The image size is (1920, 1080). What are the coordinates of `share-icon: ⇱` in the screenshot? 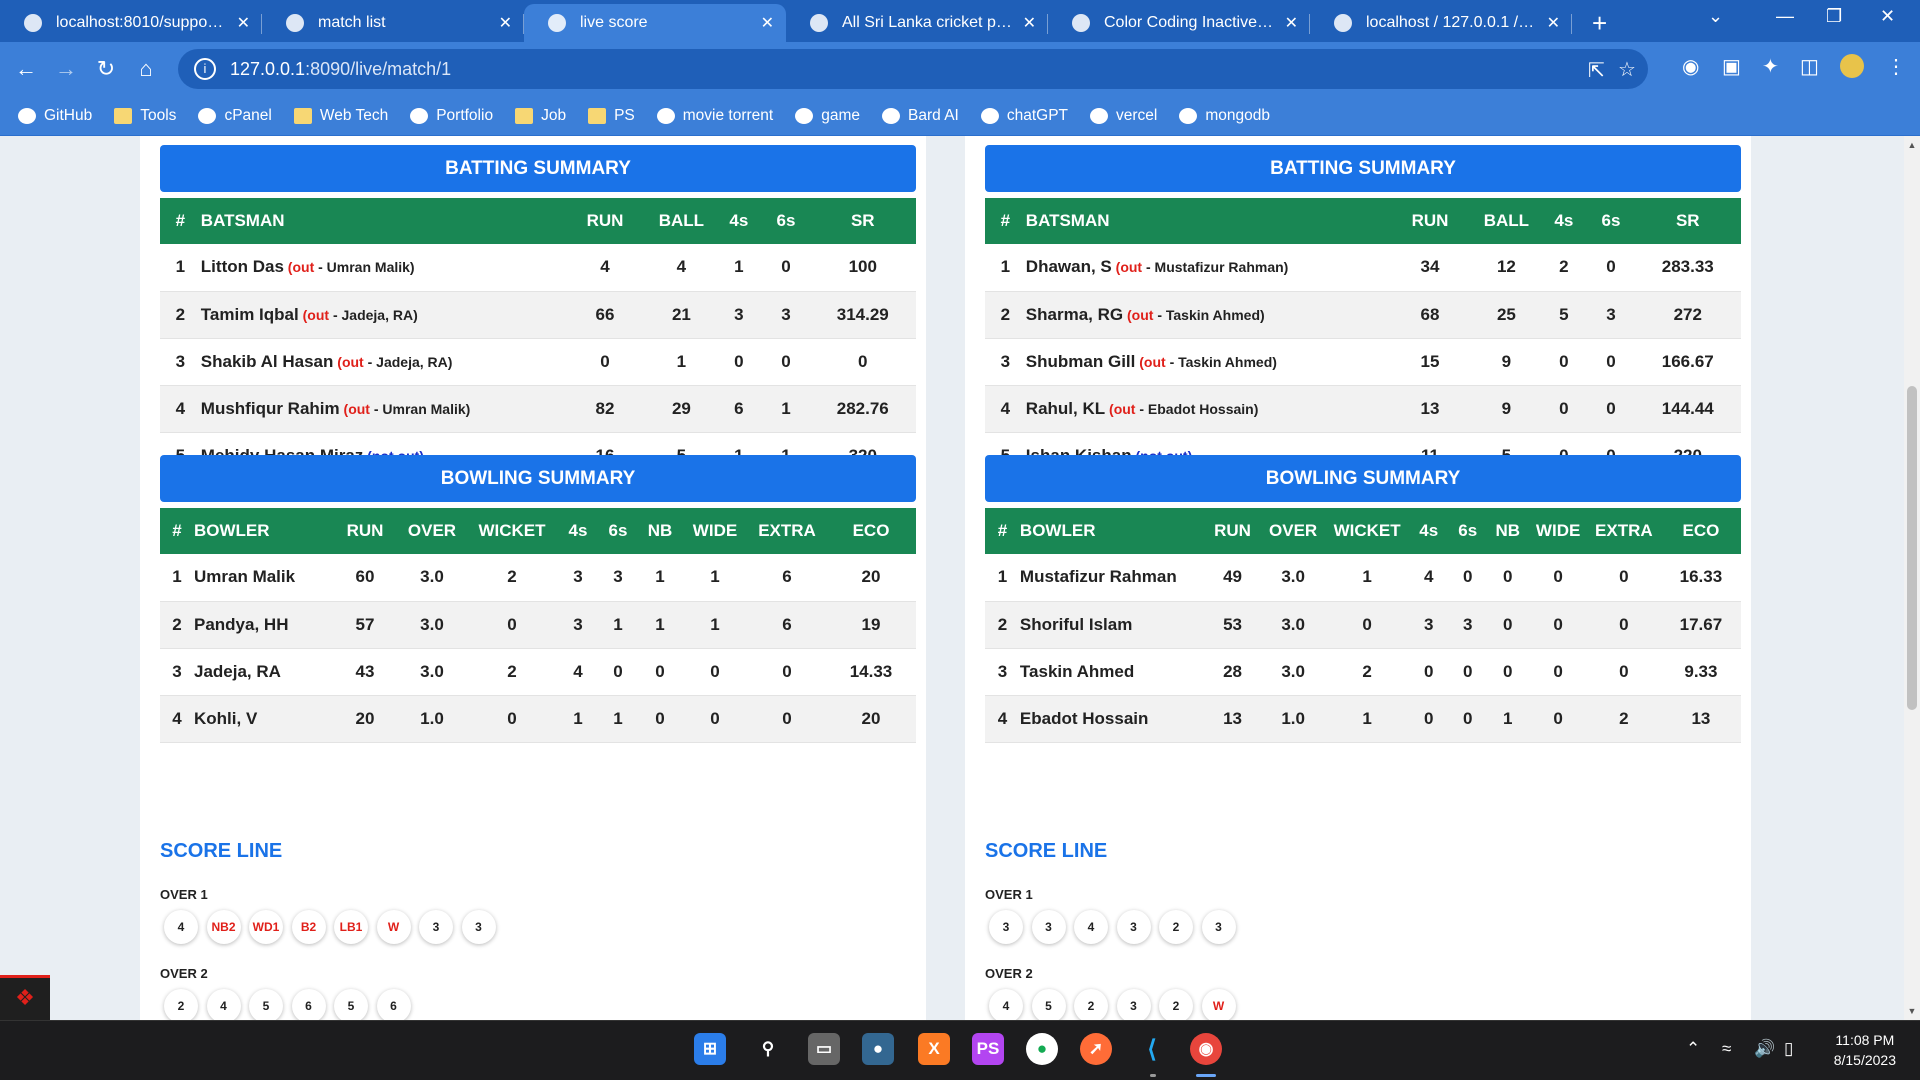 It's located at (1596, 70).